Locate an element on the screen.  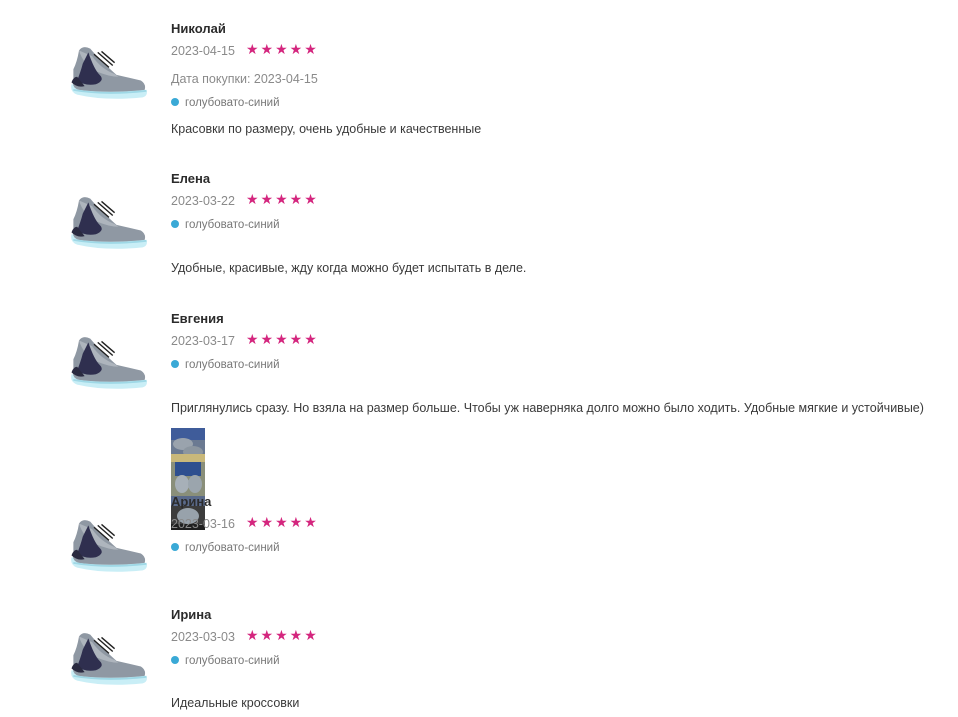
review-date: 2023-03-03 is located at coordinates (203, 637).